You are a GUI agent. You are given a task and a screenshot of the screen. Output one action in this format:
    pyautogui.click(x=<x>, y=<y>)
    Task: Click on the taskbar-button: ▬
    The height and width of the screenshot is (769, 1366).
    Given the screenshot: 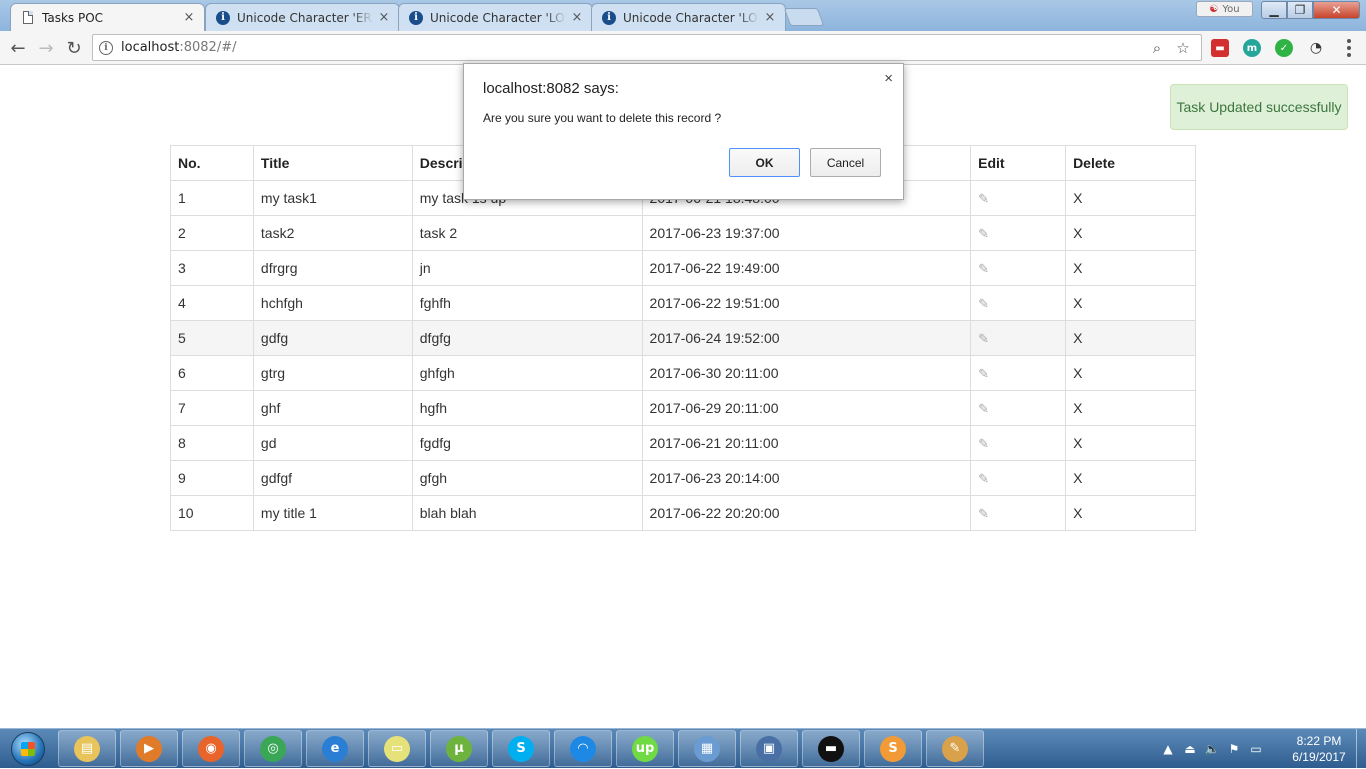 What is the action you would take?
    pyautogui.click(x=831, y=748)
    